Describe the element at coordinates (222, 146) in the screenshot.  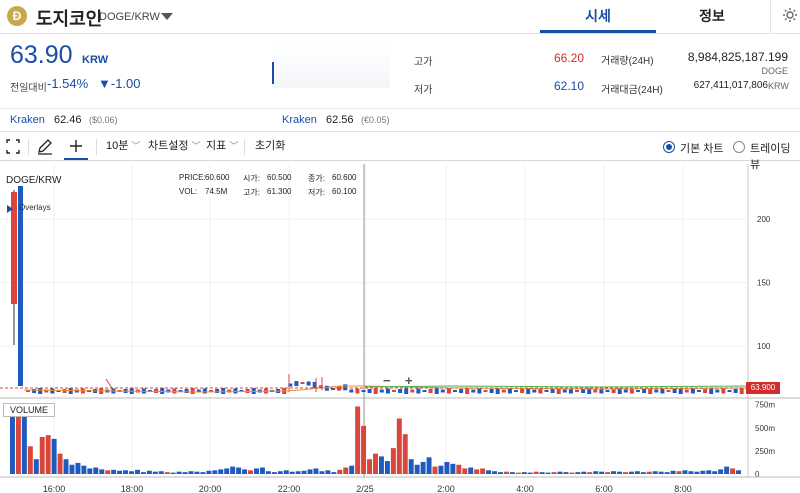
I see `indicators-menu: 지표 ﹀` at that location.